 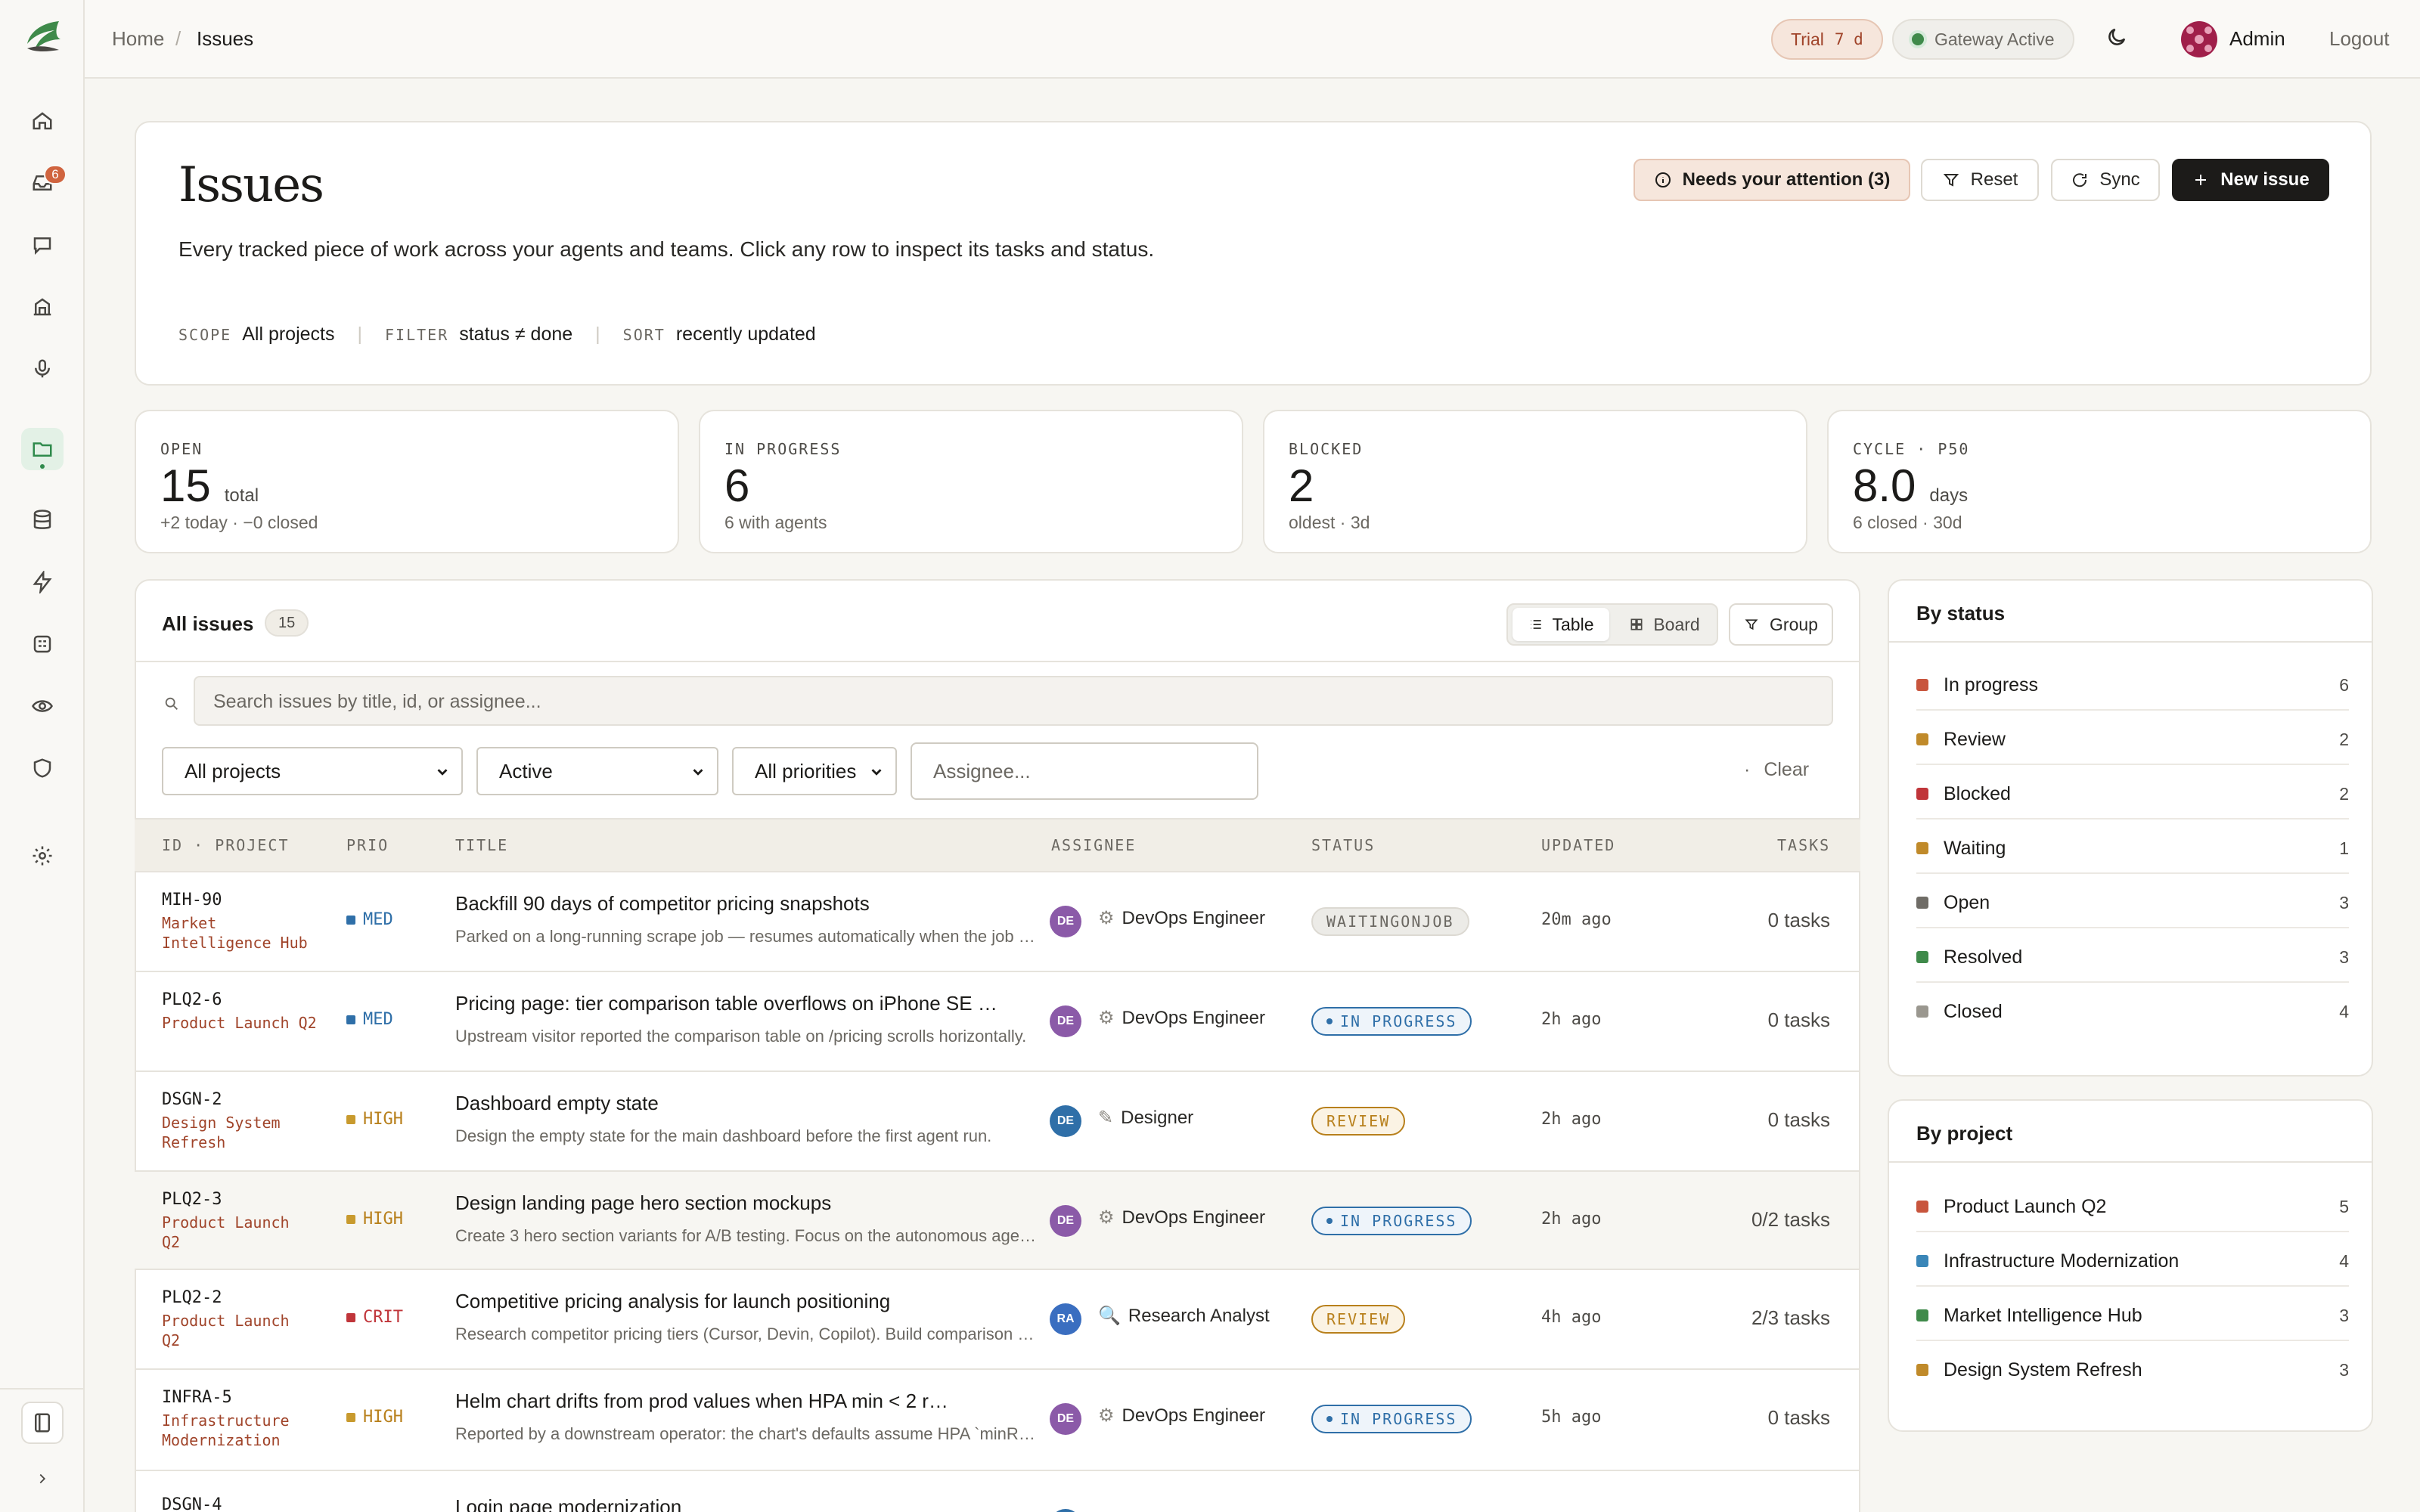 What do you see at coordinates (226, 845) in the screenshot?
I see `column-header-id-project: ID · PROJECT` at bounding box center [226, 845].